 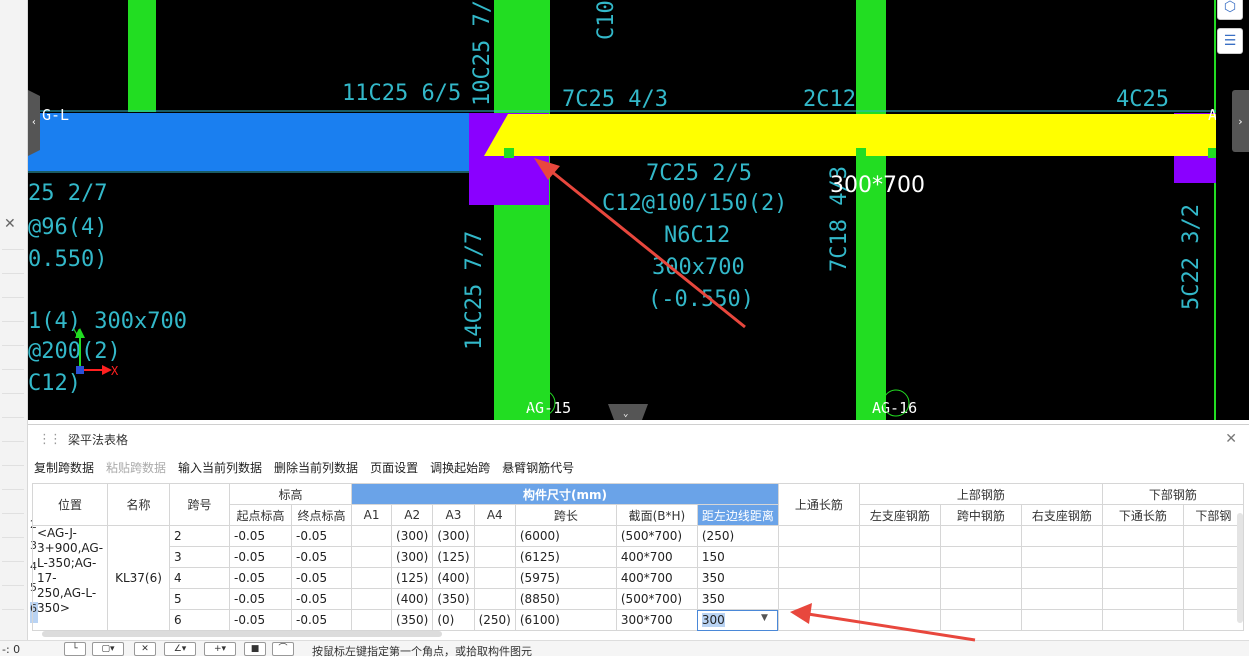 What do you see at coordinates (565, 536) in the screenshot?
I see `span-length-cell: (6000)` at bounding box center [565, 536].